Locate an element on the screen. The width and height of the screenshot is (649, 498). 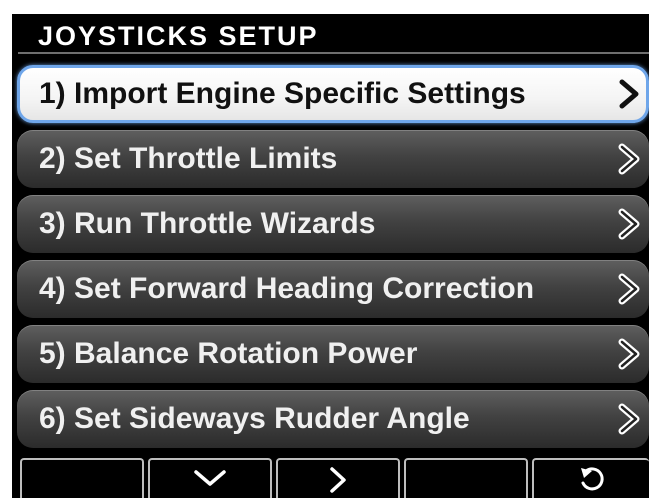
menu-item-label: 3) Run Throttle Wizards is located at coordinates (207, 223).